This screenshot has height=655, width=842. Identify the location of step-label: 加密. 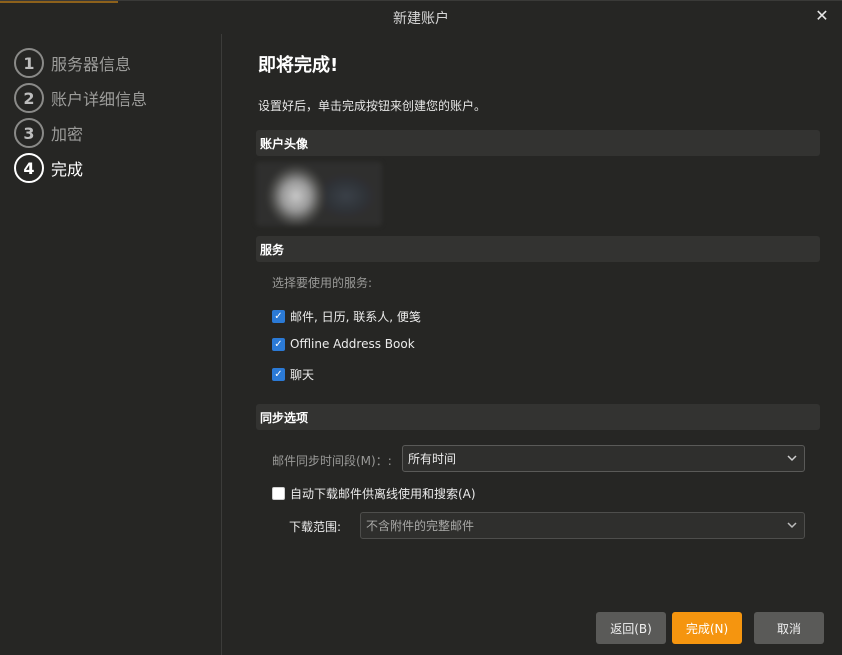
(67, 134).